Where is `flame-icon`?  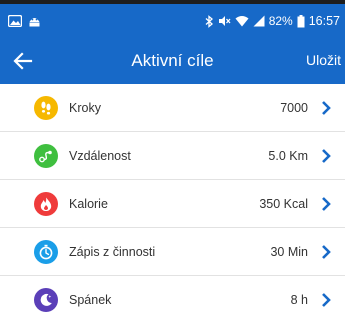 flame-icon is located at coordinates (46, 203).